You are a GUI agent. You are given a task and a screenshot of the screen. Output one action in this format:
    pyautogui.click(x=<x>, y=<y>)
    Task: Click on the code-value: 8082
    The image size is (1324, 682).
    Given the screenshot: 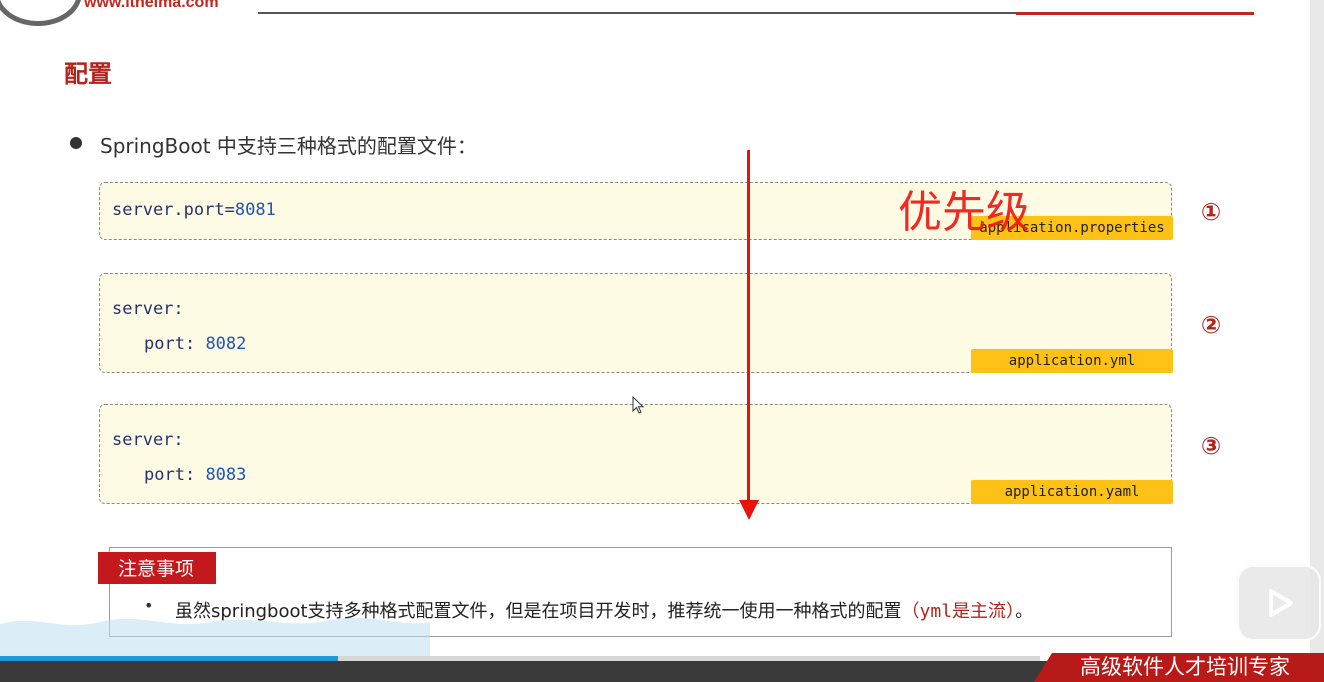 What is the action you would take?
    pyautogui.click(x=226, y=344)
    